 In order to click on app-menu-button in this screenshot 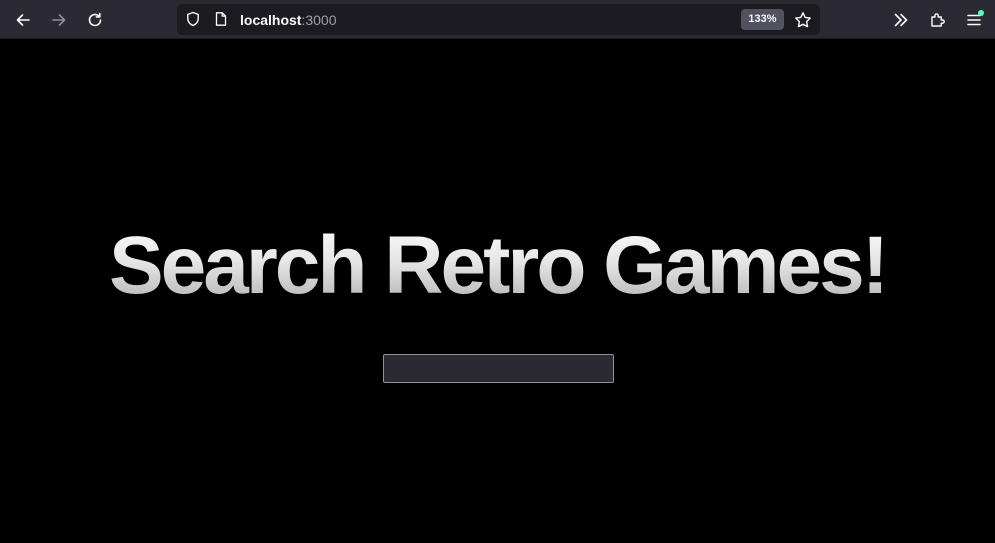, I will do `click(974, 20)`.